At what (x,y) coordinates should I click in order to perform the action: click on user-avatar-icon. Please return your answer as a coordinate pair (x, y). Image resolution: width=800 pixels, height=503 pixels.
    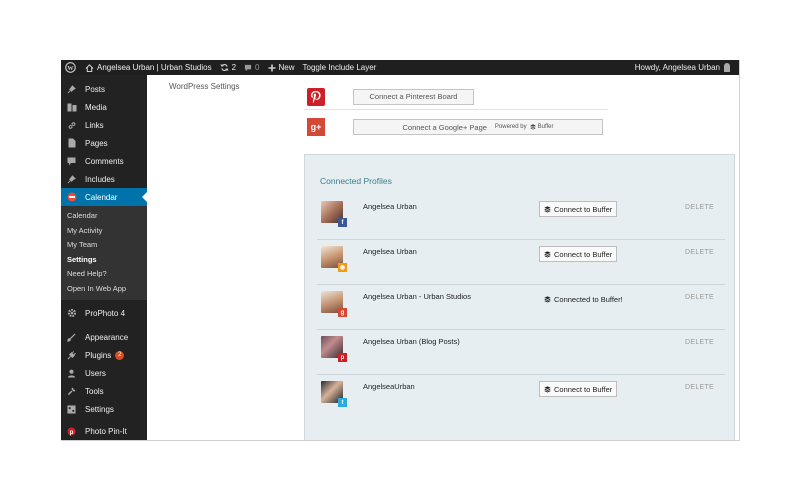
    Looking at the image, I should click on (727, 67).